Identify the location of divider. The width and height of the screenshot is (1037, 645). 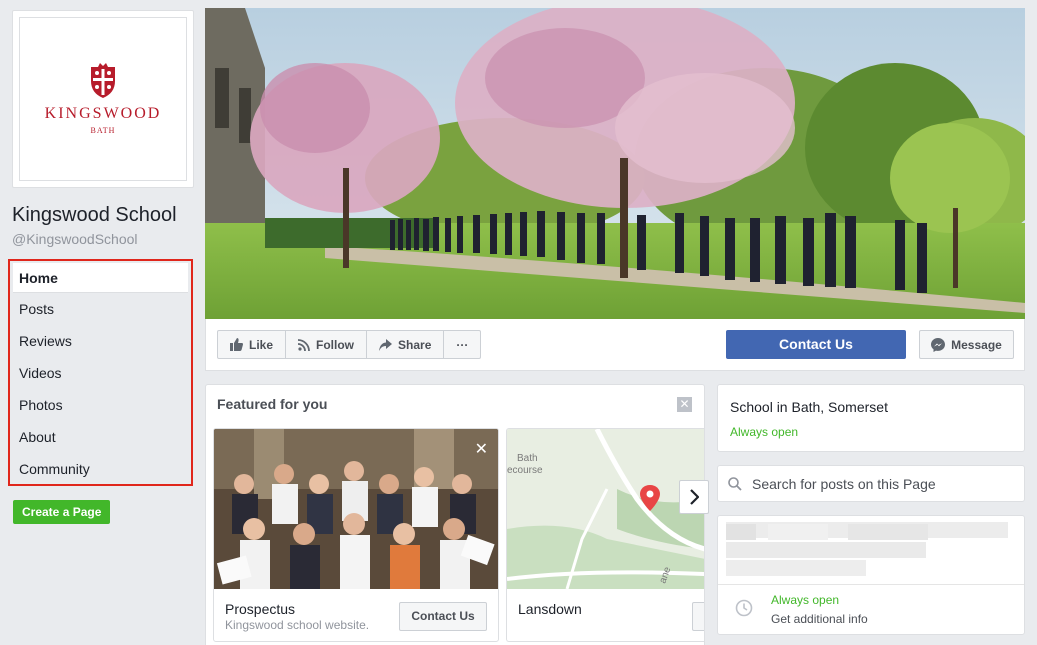
(871, 584).